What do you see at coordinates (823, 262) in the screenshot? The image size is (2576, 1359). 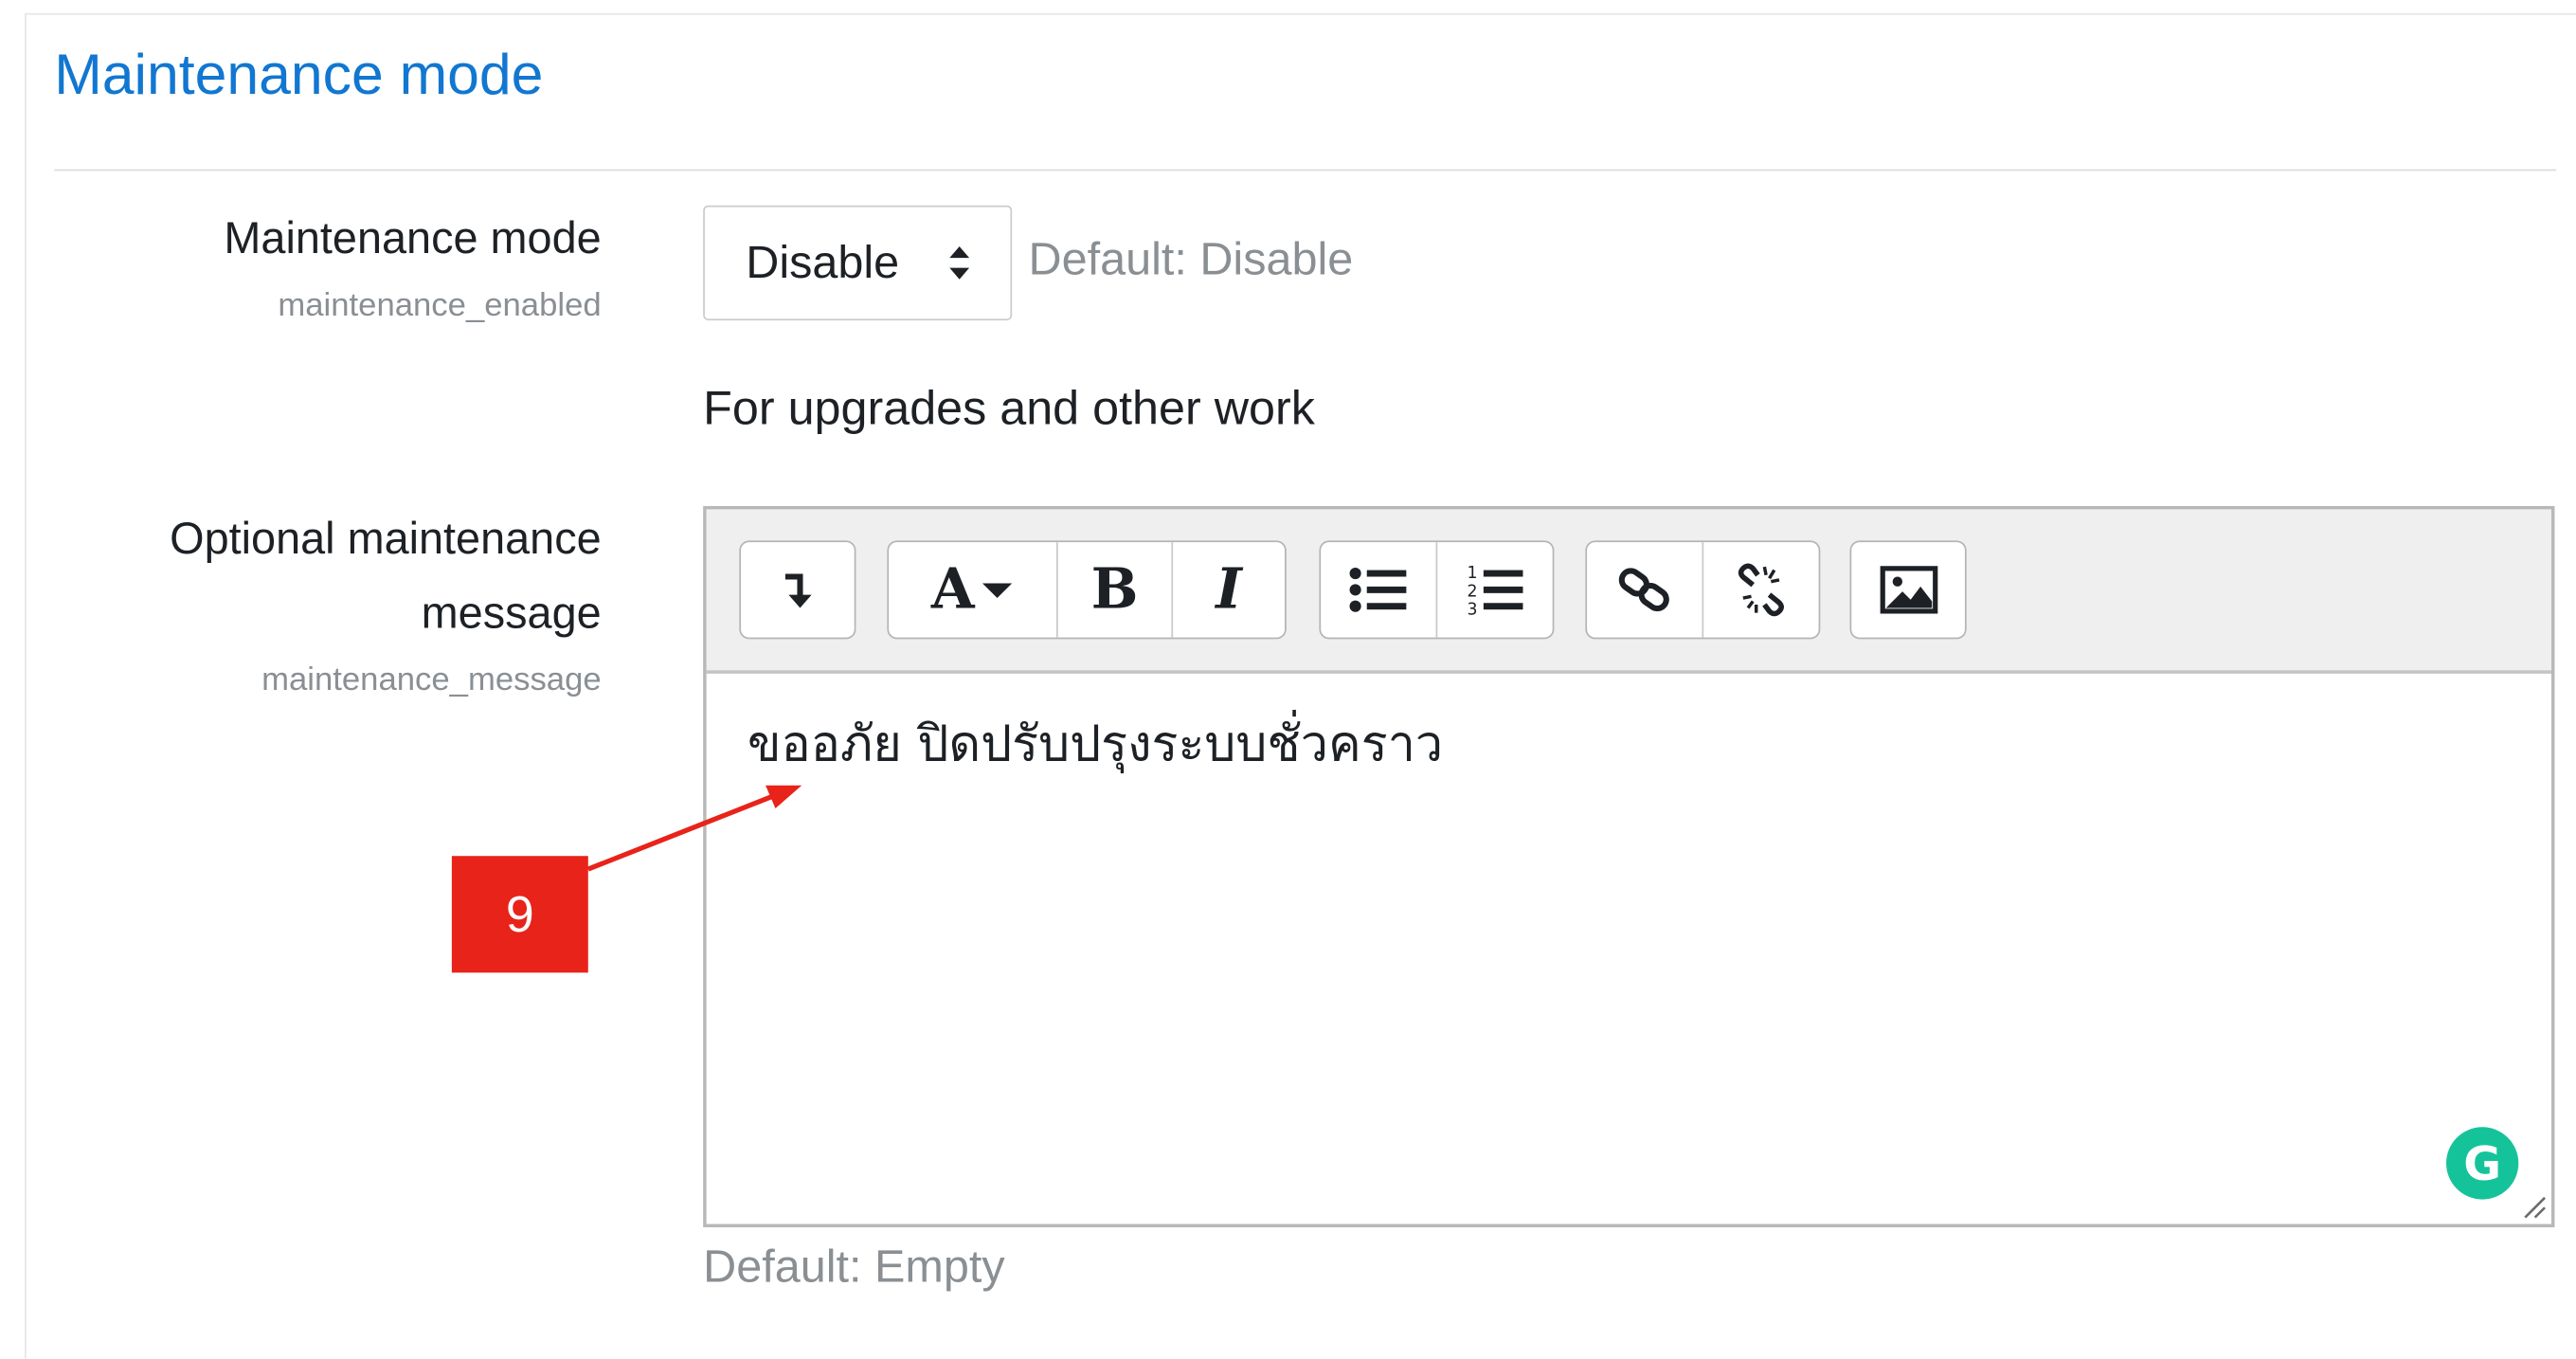 I see `maintenance-mode-select-value: Disable` at bounding box center [823, 262].